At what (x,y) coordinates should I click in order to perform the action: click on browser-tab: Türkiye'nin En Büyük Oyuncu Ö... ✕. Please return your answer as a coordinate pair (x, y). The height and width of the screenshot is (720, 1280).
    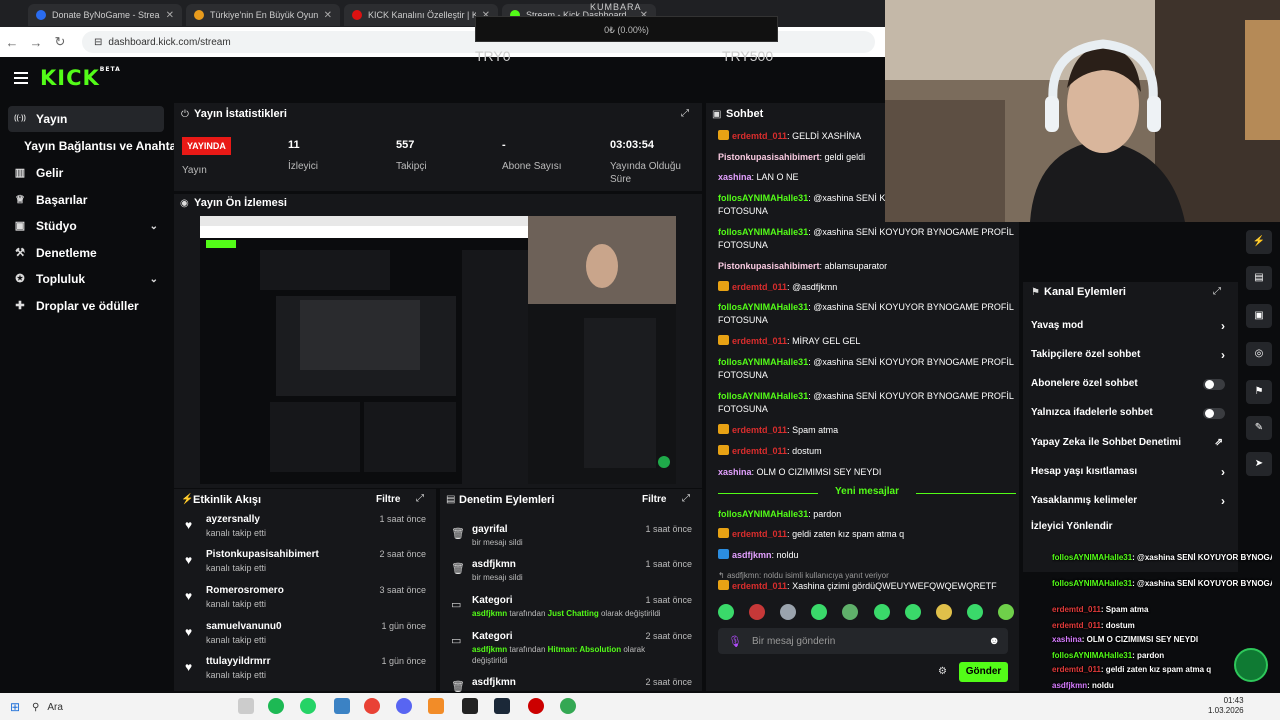
    Looking at the image, I should click on (263, 15).